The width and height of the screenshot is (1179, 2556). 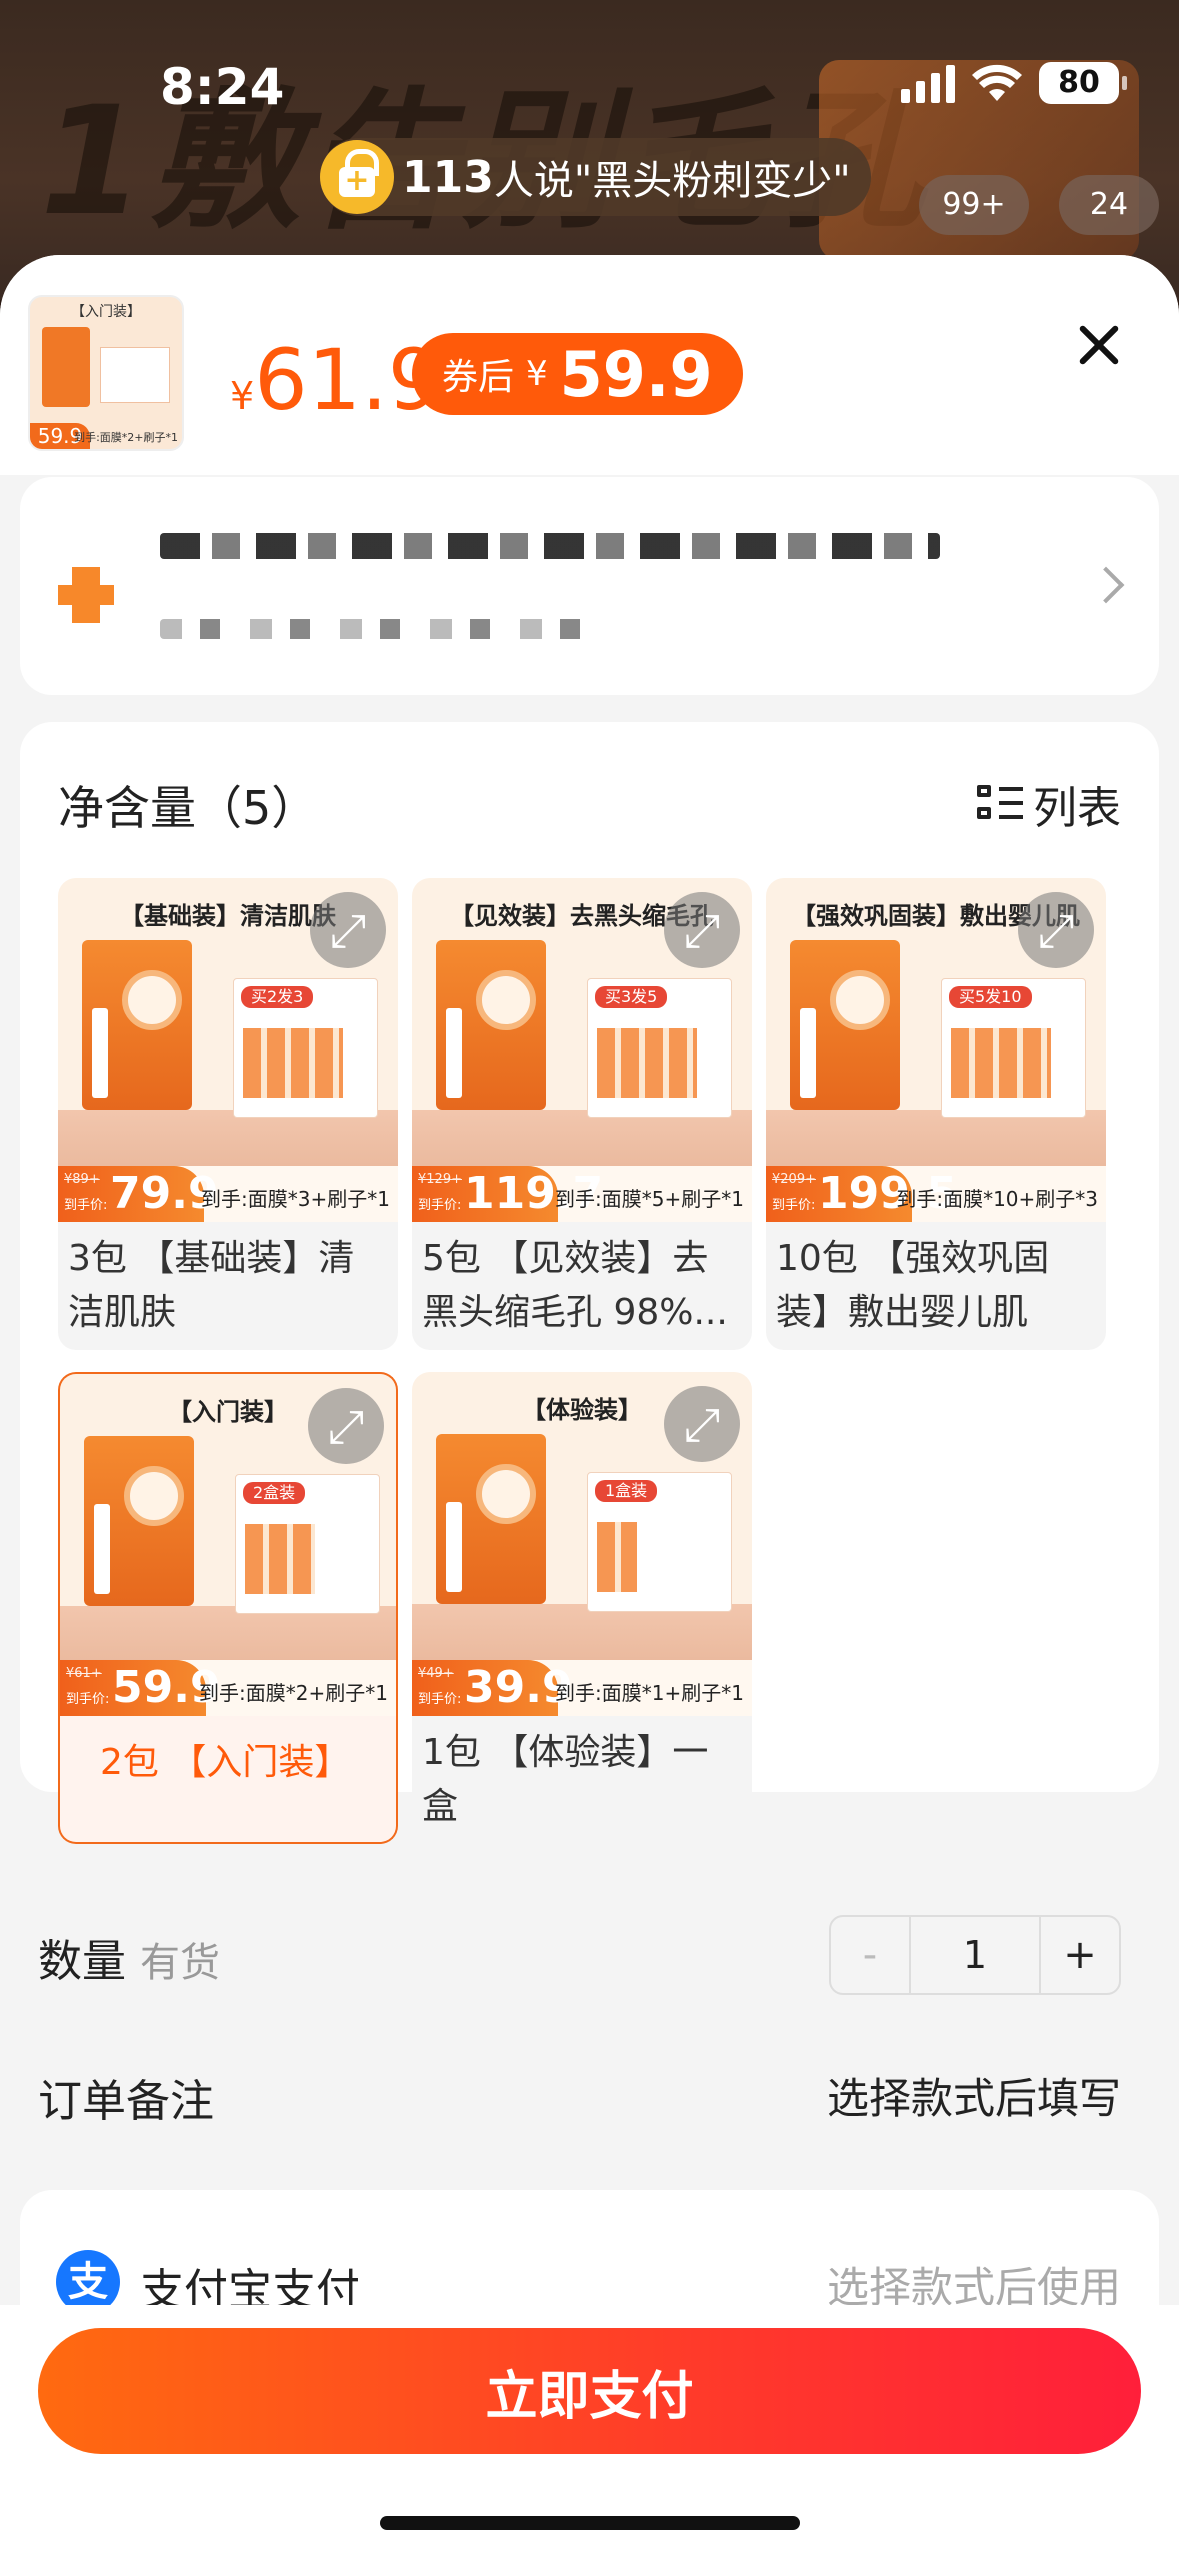 What do you see at coordinates (66, 367) in the screenshot?
I see `thumb-product-box` at bounding box center [66, 367].